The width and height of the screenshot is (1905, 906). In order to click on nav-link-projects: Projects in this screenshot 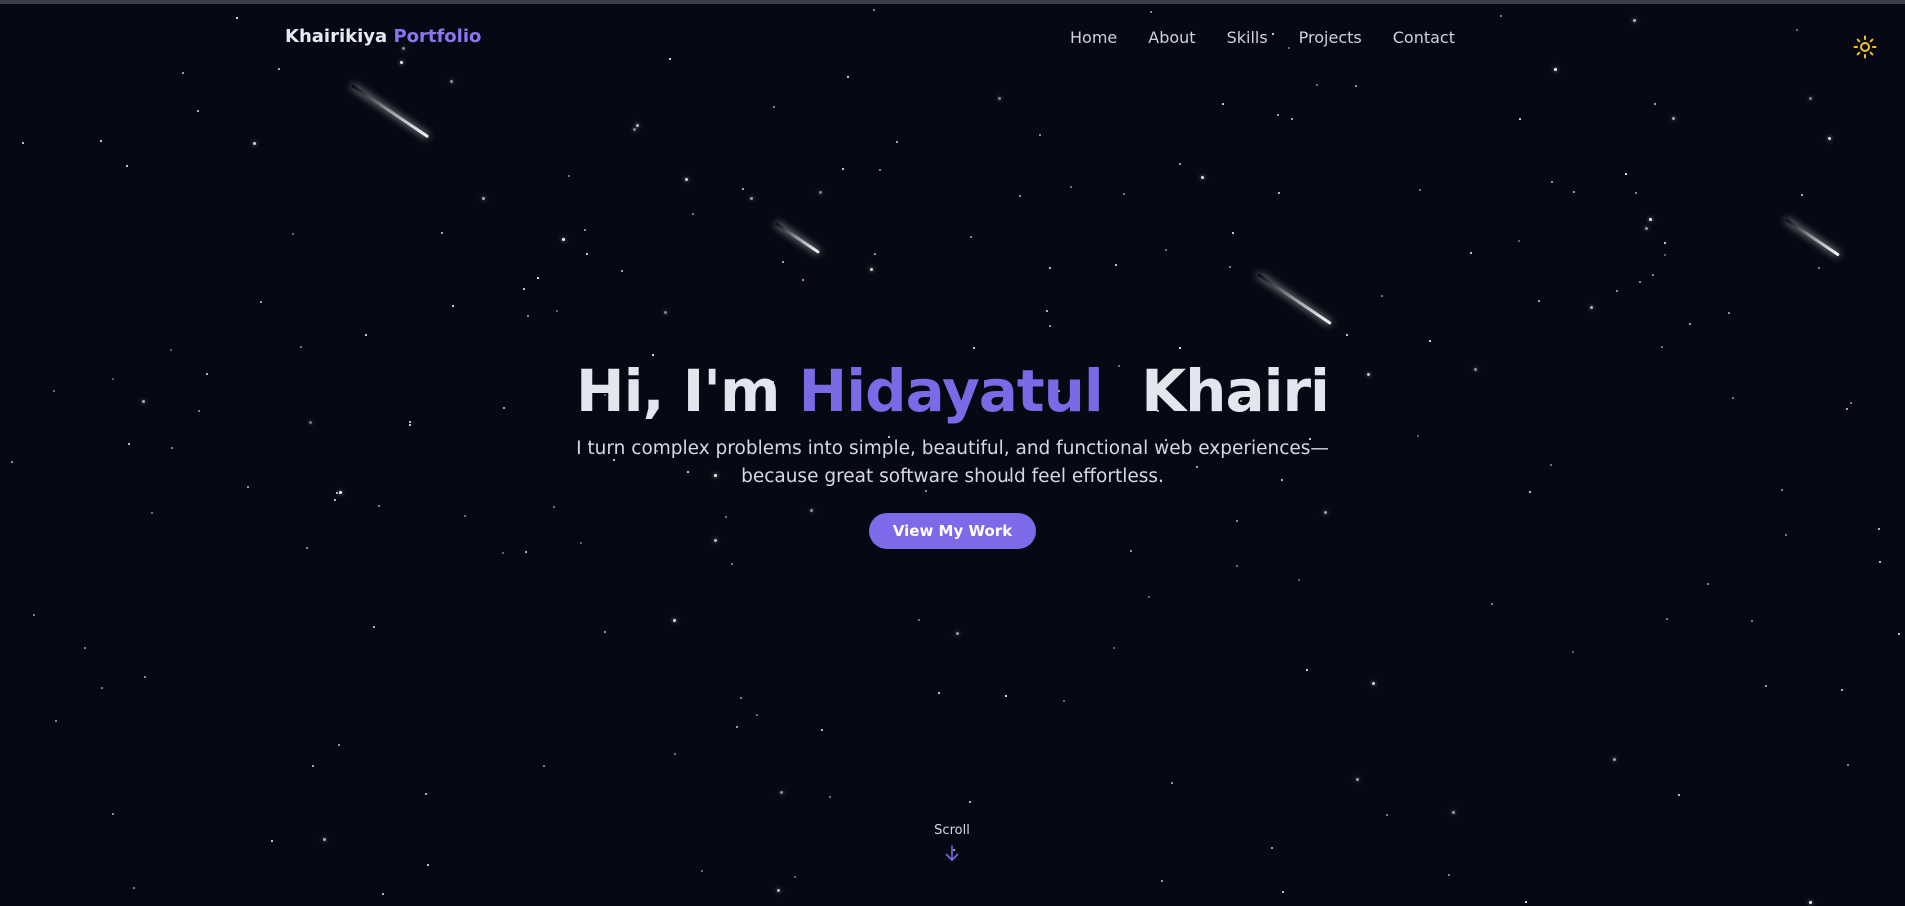, I will do `click(1330, 37)`.